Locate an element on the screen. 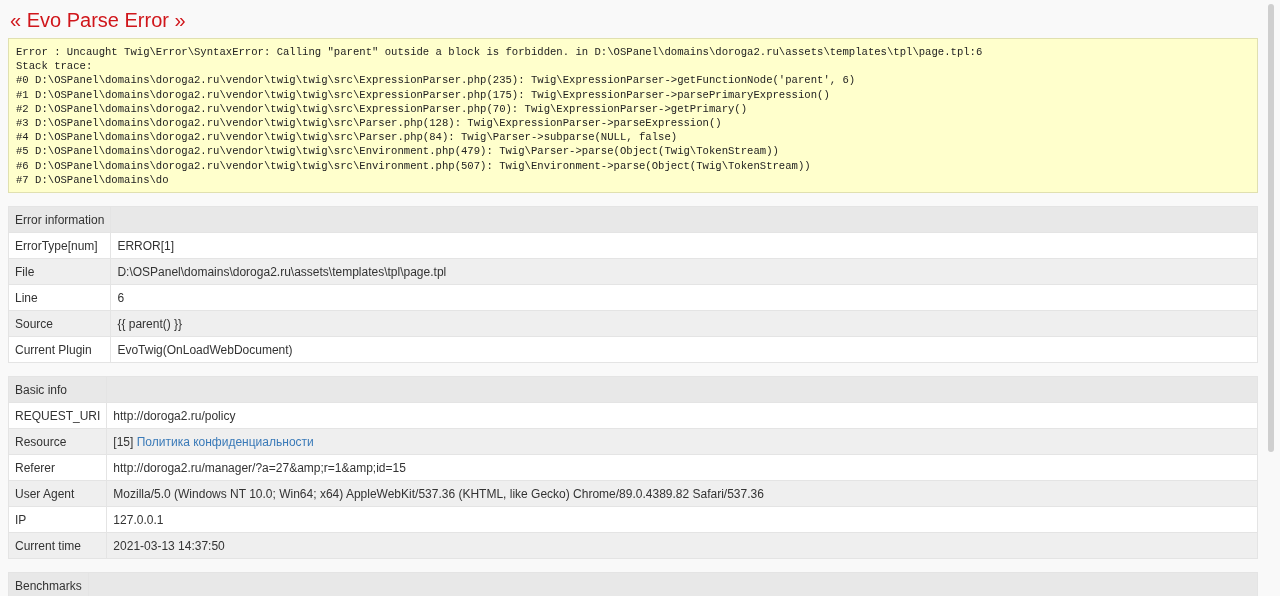 This screenshot has width=1280, height=596. stack-trace-line: #0 D:\OSPanel\domains\doroga2.ru\vendor\twig\twig\src\ExpressionParser.php(235): Twig\ExpressionParser->getFunctionNode('parent', 6) is located at coordinates (436, 80).